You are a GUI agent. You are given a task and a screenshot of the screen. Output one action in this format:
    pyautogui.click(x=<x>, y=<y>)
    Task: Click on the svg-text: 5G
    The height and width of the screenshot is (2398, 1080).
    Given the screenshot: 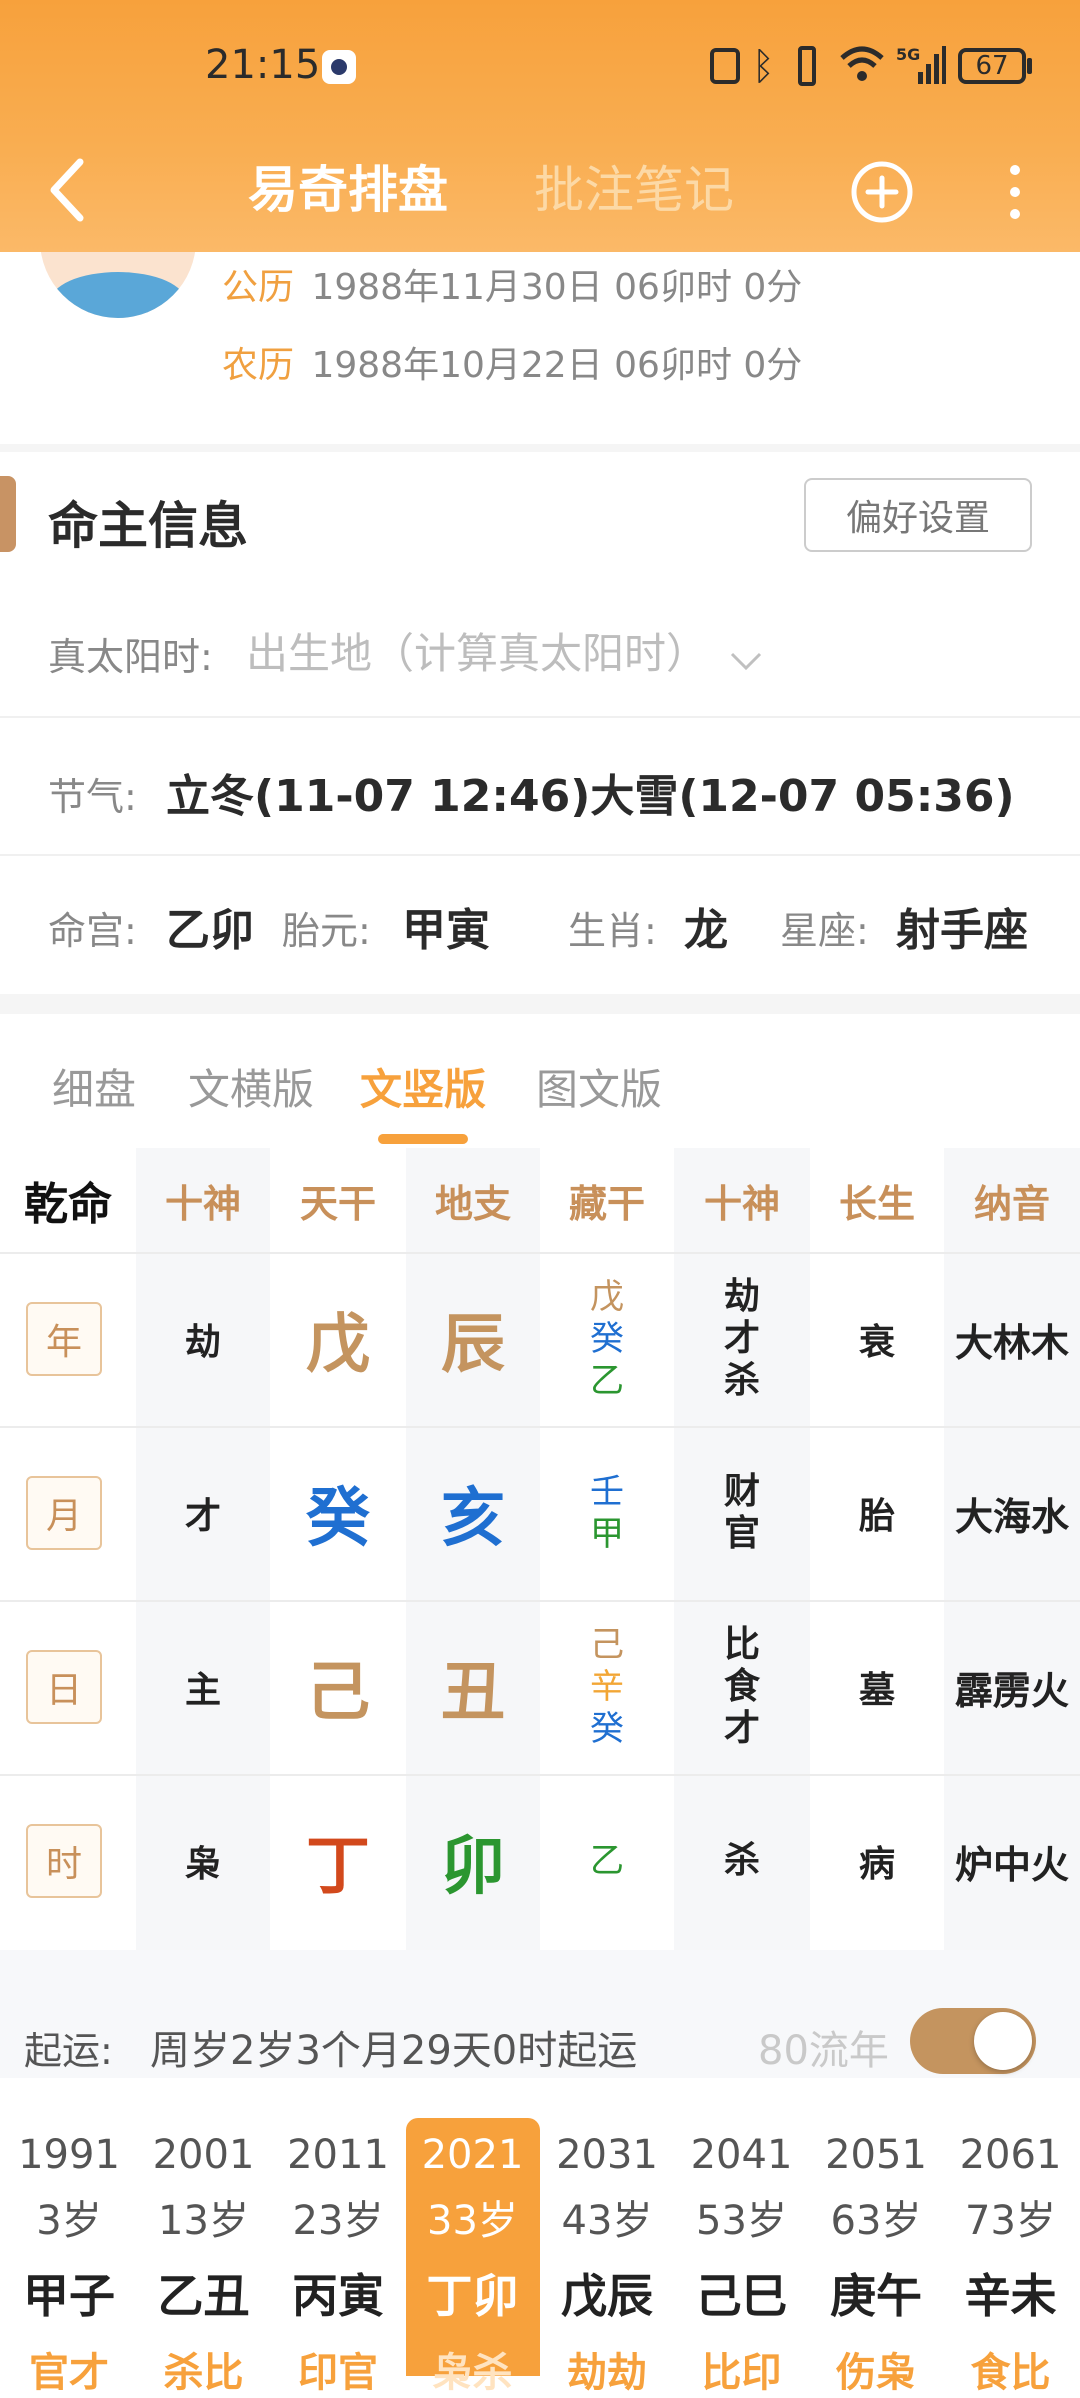 What is the action you would take?
    pyautogui.click(x=908, y=54)
    